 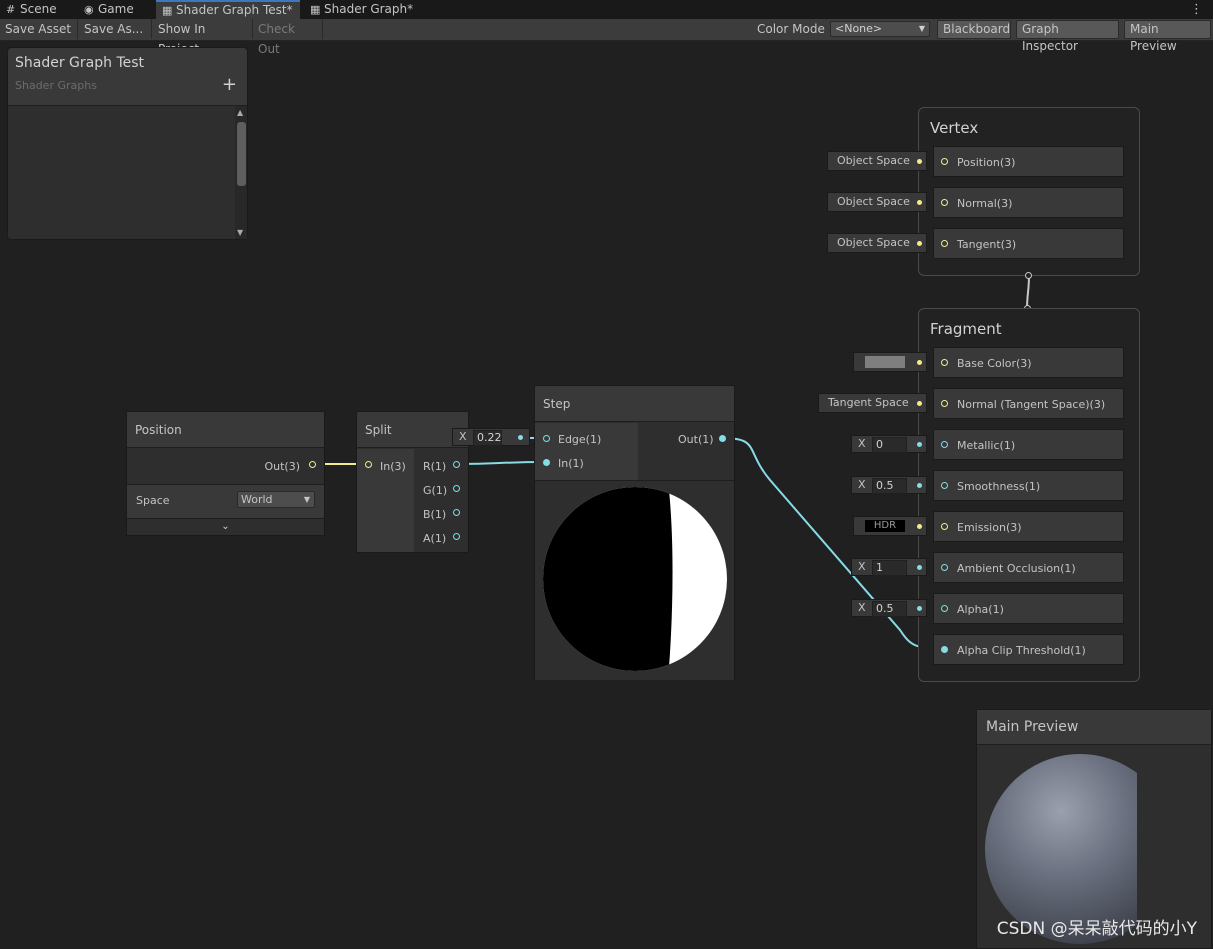 What do you see at coordinates (1016, 568) in the screenshot?
I see `ambient-occlusion-label: Ambient Occlusion(1)` at bounding box center [1016, 568].